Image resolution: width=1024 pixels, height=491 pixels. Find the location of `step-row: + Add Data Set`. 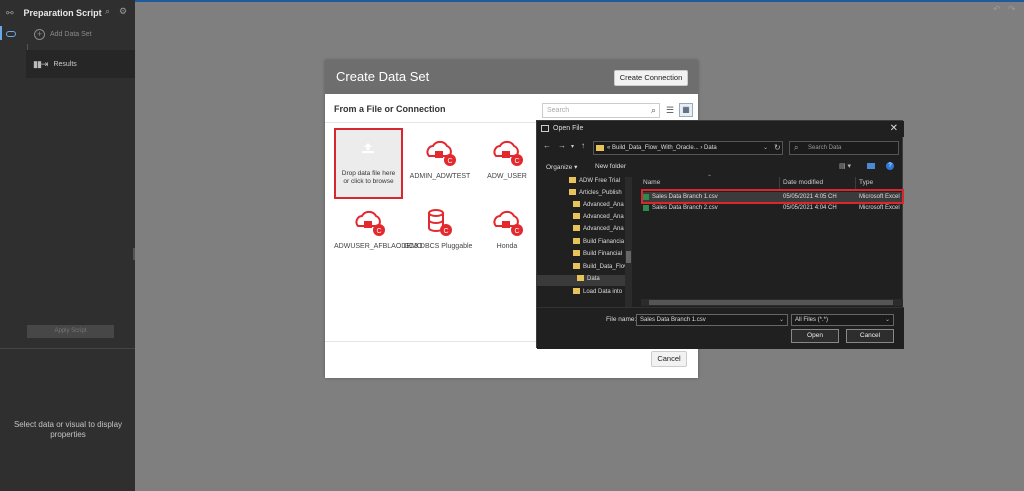

step-row: + Add Data Set is located at coordinates (67, 34).